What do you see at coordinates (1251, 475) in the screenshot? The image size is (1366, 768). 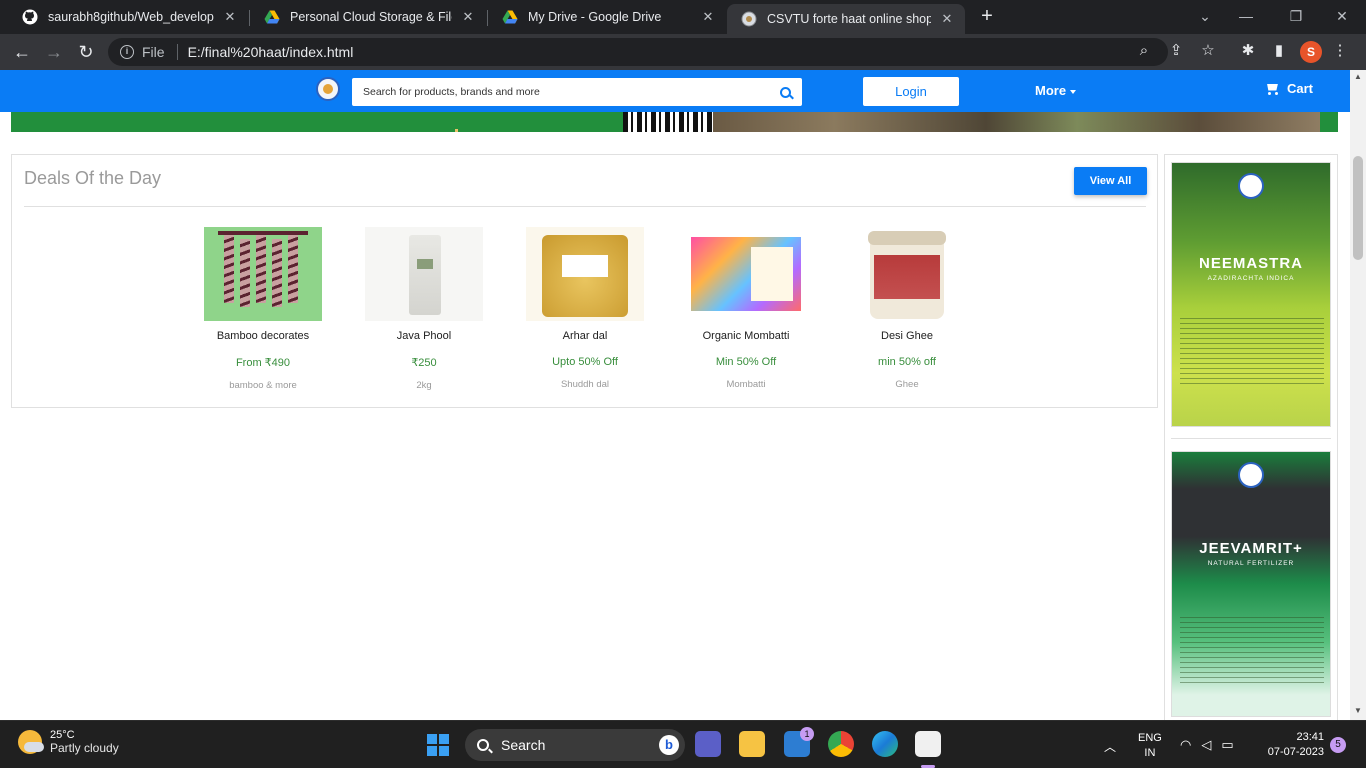 I see `csvtu-seal-icon` at bounding box center [1251, 475].